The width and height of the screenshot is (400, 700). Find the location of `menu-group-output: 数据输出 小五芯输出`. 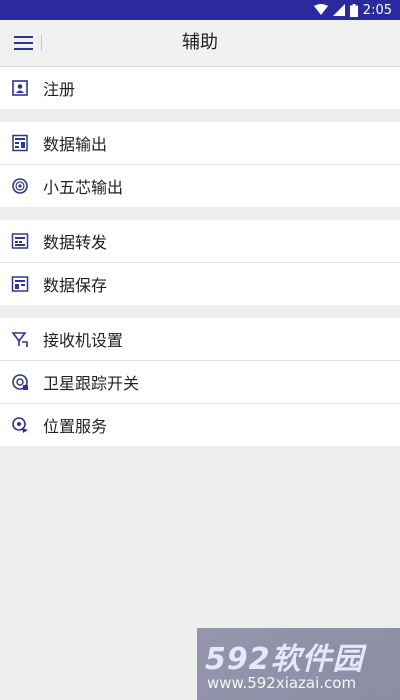

menu-group-output: 数据输出 小五芯输出 is located at coordinates (200, 164).